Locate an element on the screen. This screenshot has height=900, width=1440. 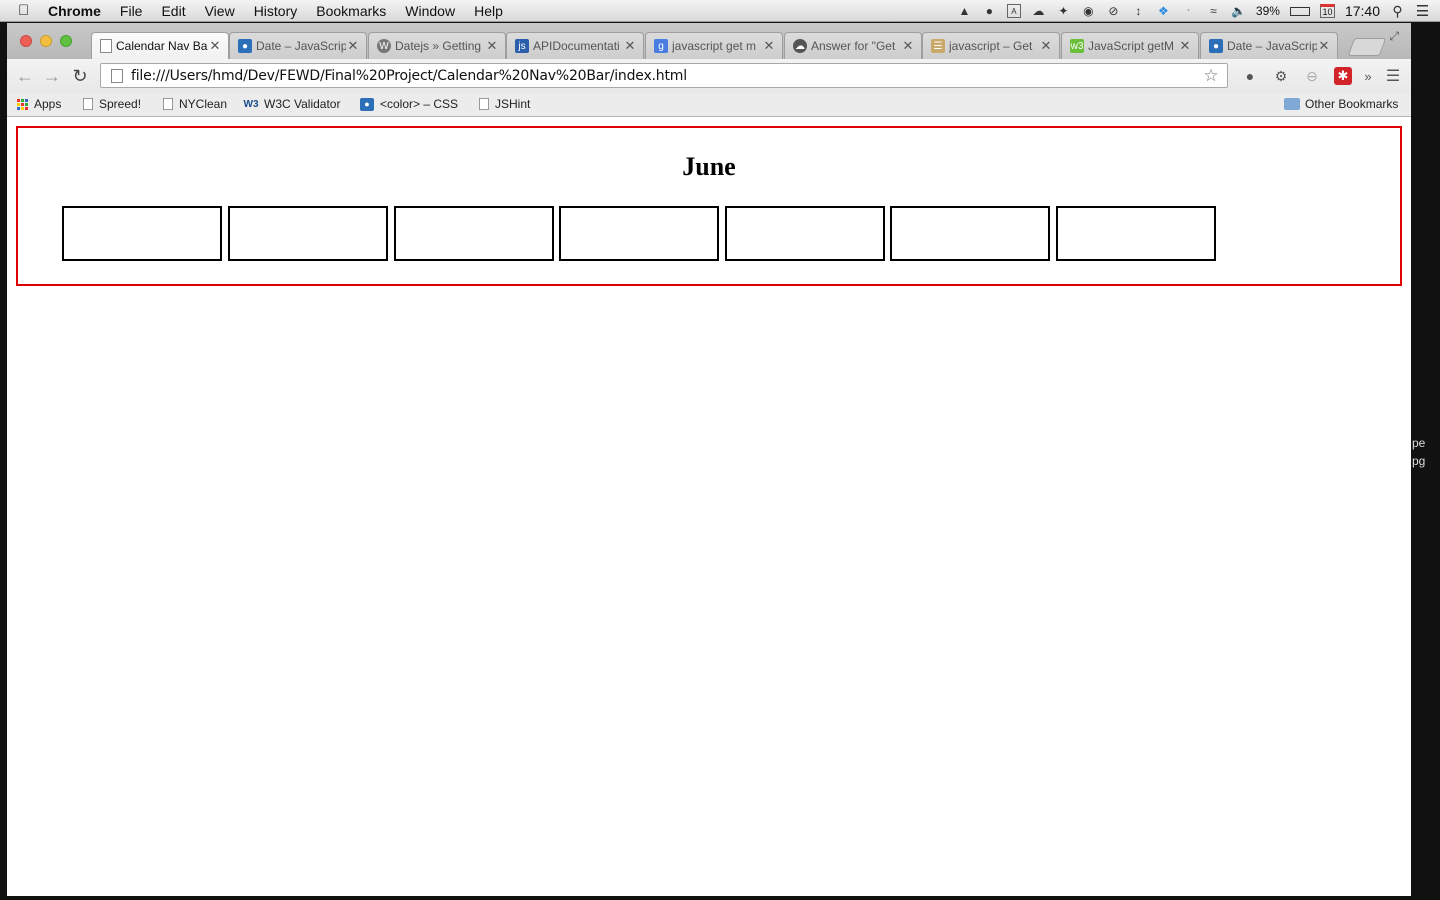
up-down-arrow-icon: ↕ is located at coordinates (1138, 11).